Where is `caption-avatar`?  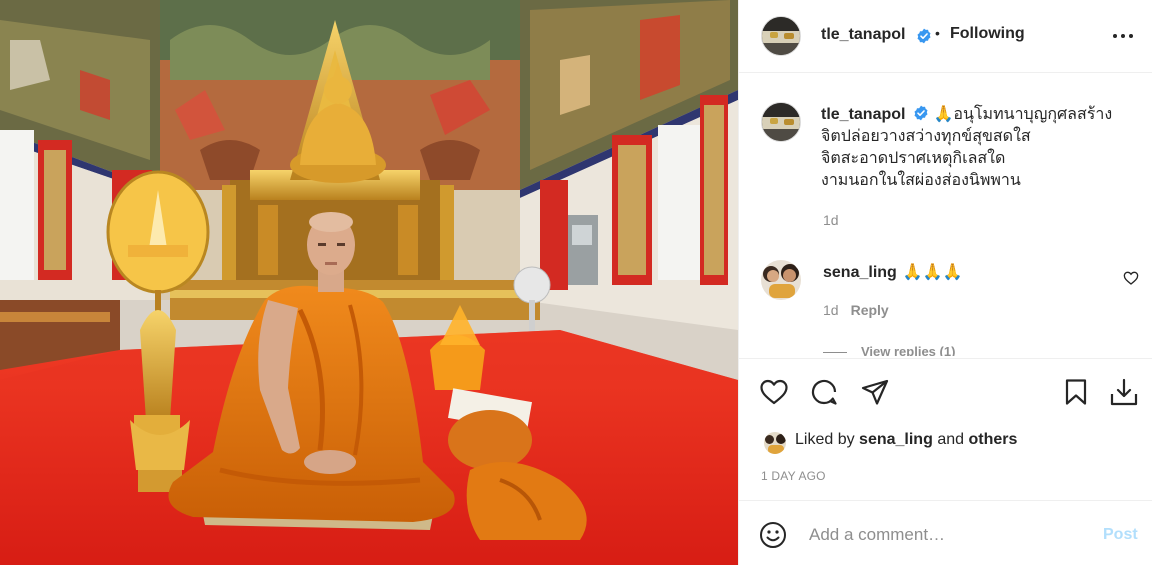
caption-avatar is located at coordinates (781, 122).